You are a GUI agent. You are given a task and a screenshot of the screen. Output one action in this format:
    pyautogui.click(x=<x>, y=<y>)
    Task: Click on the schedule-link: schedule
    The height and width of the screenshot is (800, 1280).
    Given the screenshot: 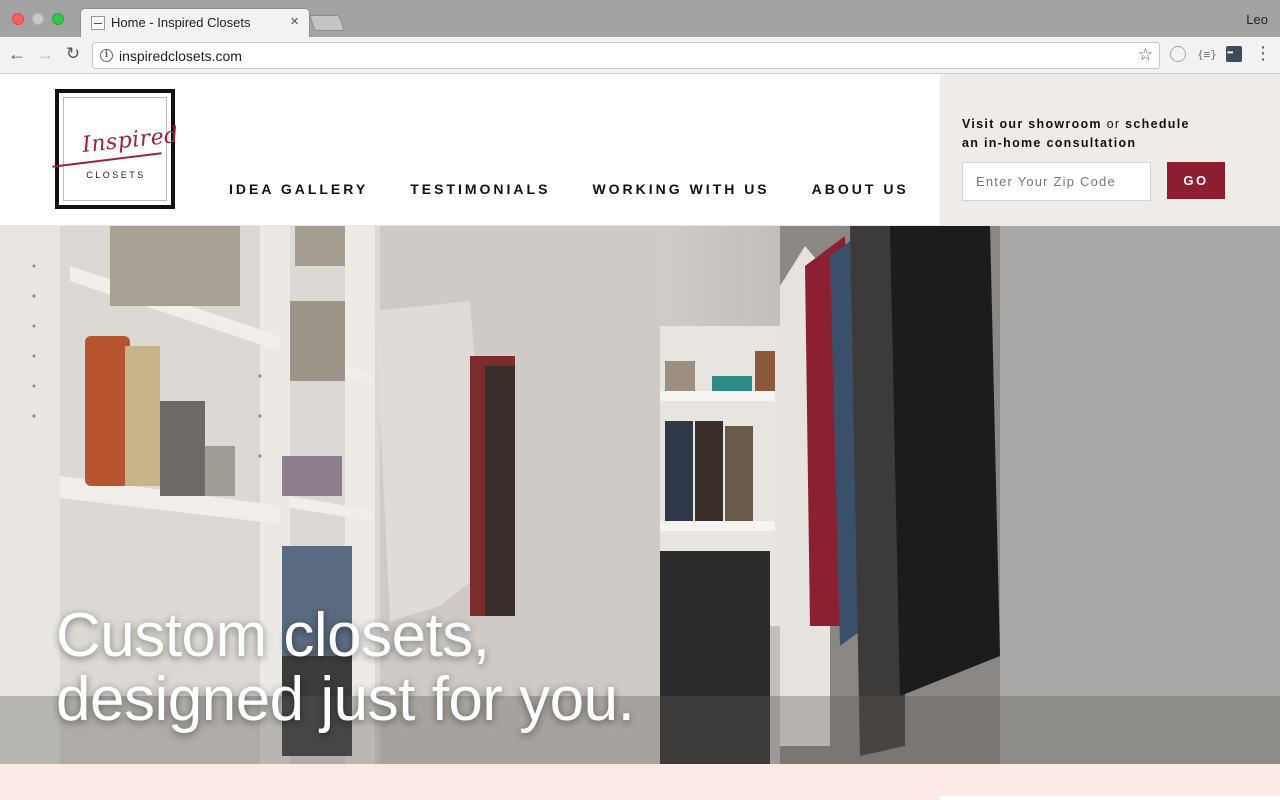 What is the action you would take?
    pyautogui.click(x=1157, y=124)
    